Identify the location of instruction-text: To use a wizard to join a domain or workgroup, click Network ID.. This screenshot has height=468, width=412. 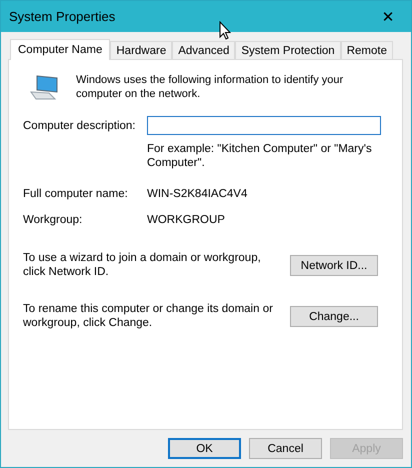
(142, 265).